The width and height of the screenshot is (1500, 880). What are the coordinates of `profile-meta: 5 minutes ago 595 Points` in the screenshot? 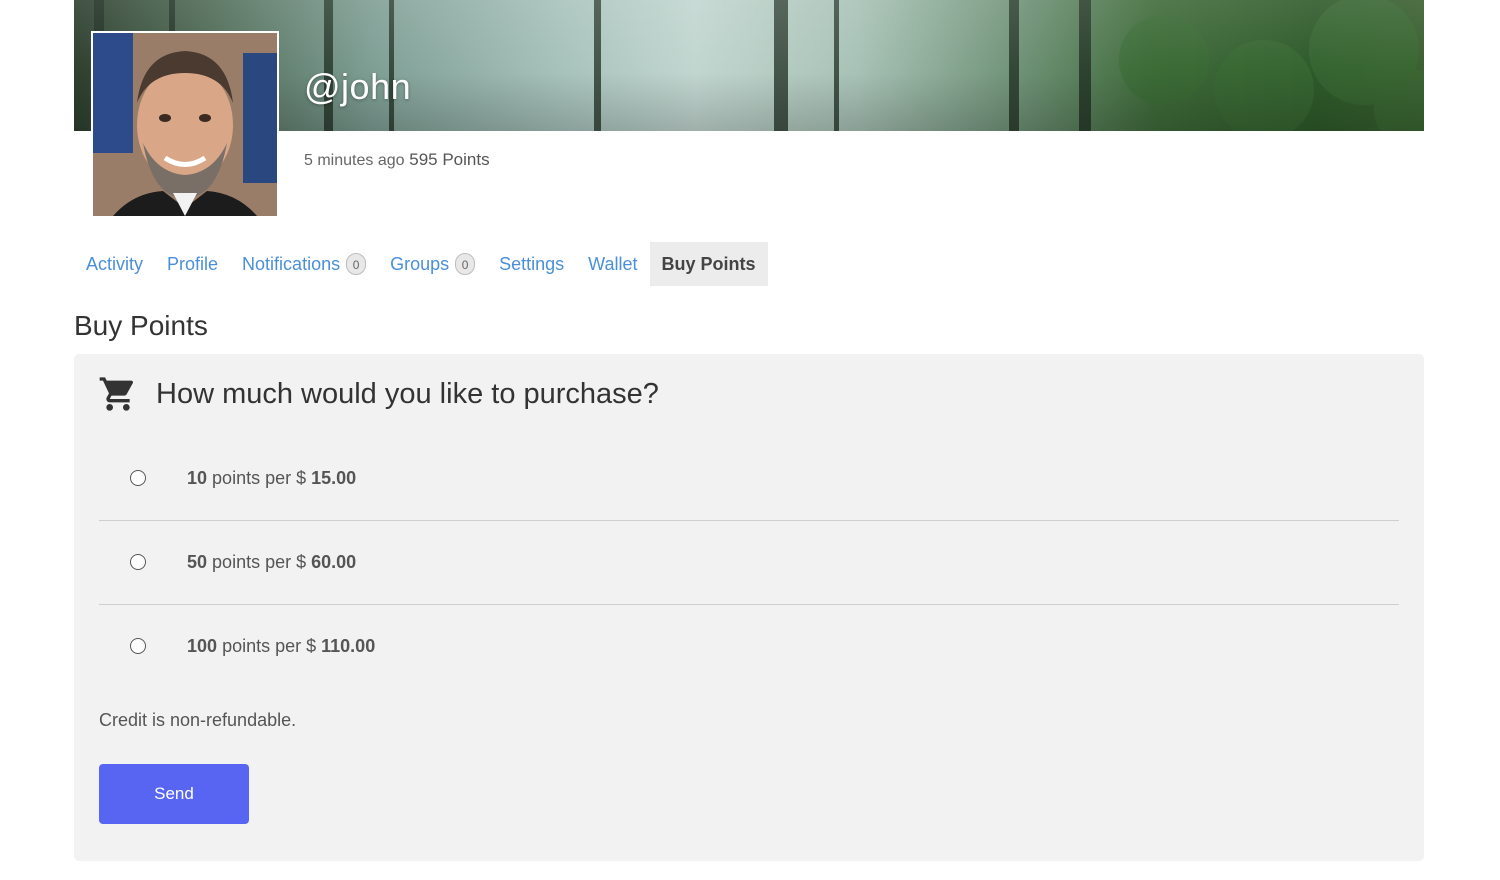 It's located at (397, 160).